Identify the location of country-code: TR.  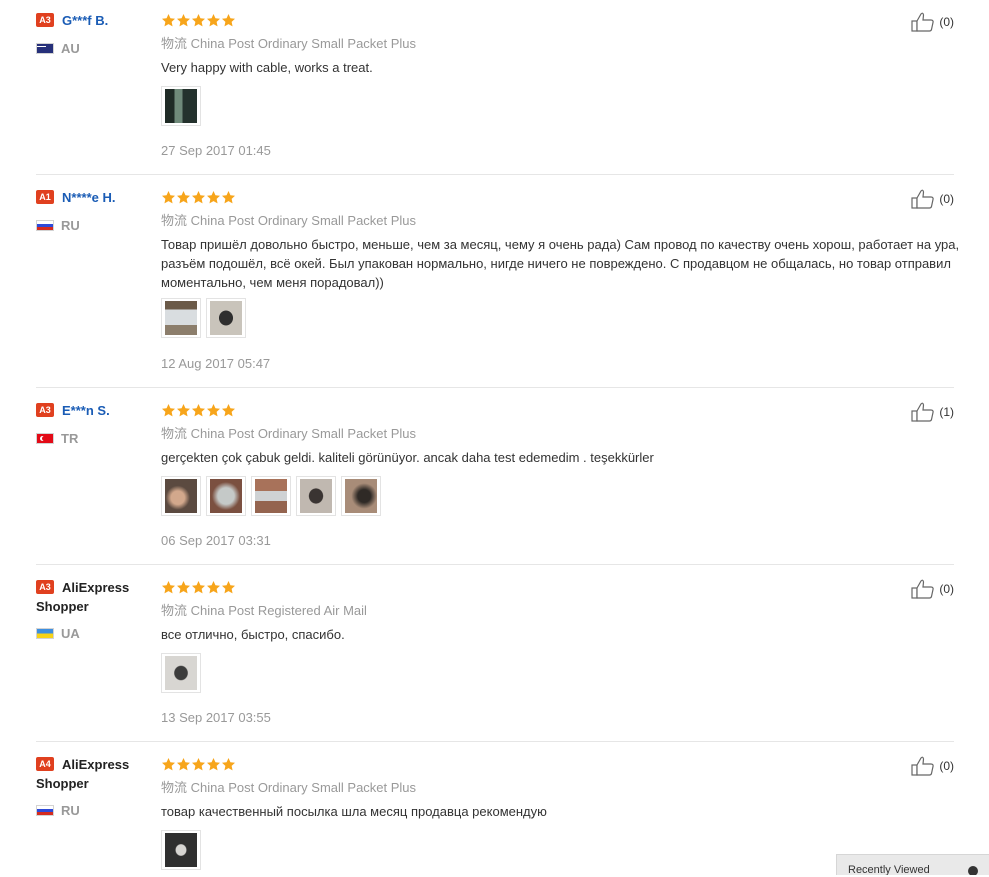
(70, 438).